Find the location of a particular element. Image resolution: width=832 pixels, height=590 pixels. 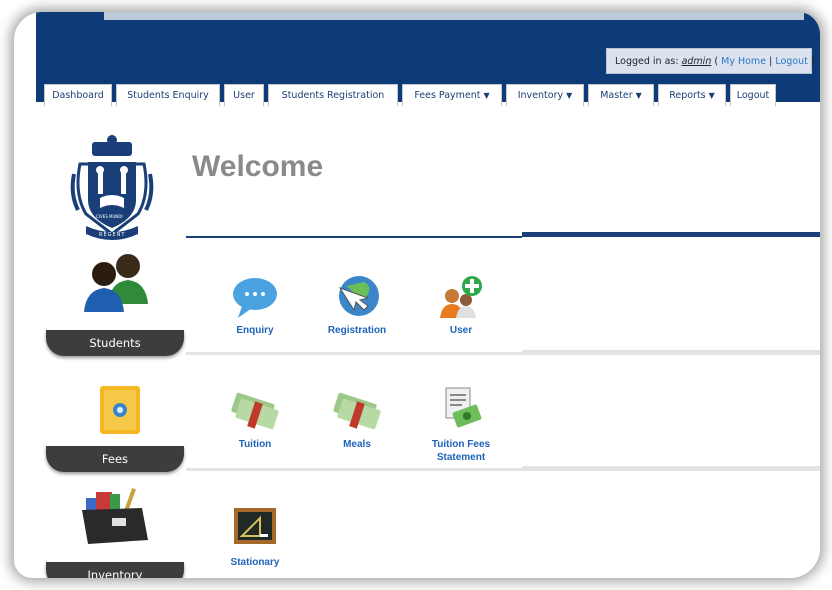

statement-icon is located at coordinates (463, 407).